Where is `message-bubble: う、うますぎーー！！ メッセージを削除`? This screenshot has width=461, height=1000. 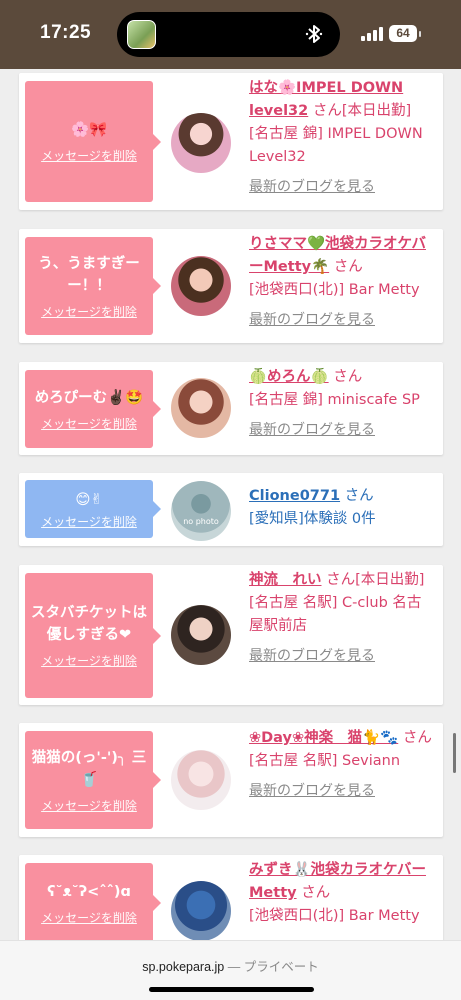
message-bubble: う、うますぎーー！！ メッセージを削除 is located at coordinates (93, 286).